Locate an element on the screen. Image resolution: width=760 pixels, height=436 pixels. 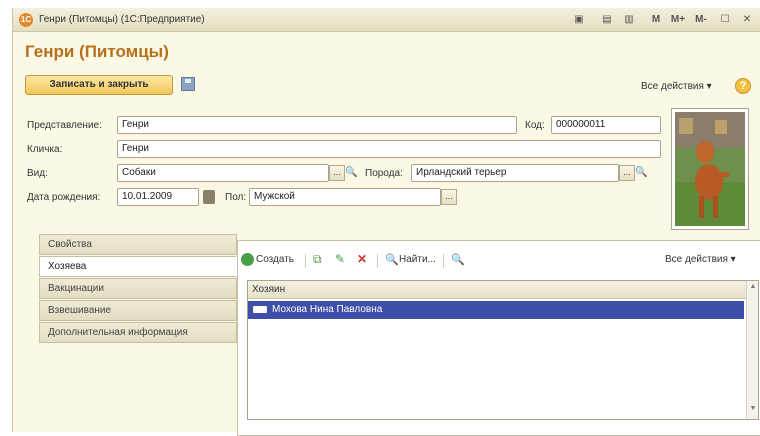
birth-date-field: 10.01.2009 is located at coordinates (158, 197).